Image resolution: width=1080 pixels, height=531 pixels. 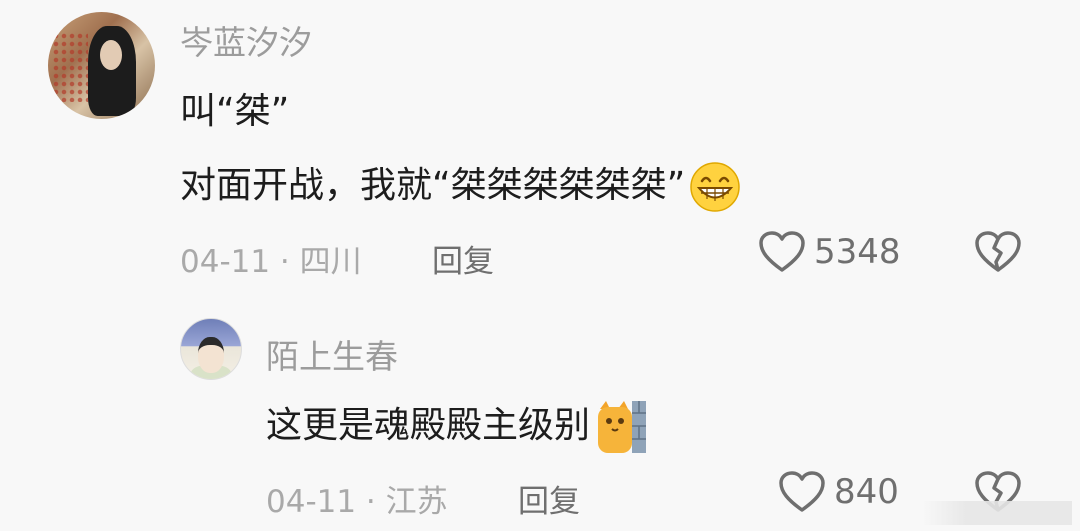 What do you see at coordinates (246, 40) in the screenshot?
I see `comment-username: 岑蓝汐汐` at bounding box center [246, 40].